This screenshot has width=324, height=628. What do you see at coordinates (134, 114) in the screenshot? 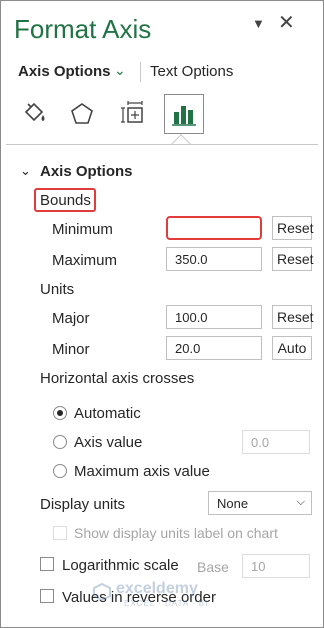
I see `size-properties-icon` at bounding box center [134, 114].